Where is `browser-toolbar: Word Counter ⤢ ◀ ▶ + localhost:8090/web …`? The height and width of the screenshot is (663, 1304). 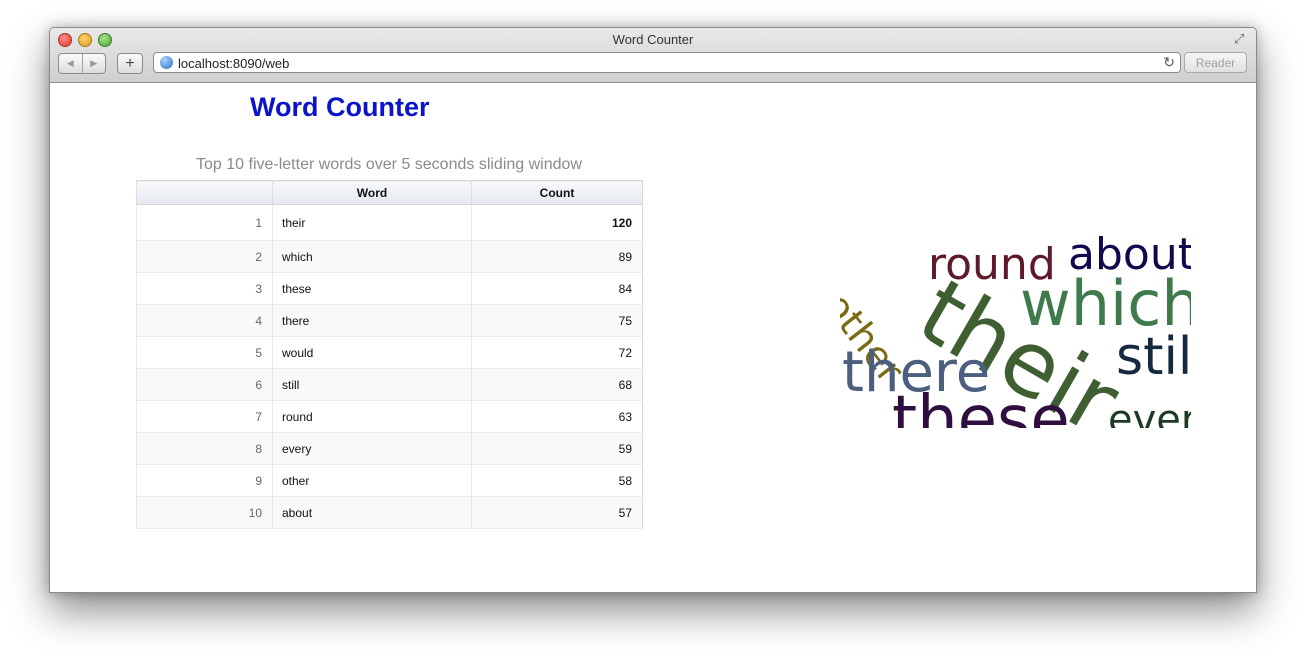 browser-toolbar: Word Counter ⤢ ◀ ▶ + localhost:8090/web … is located at coordinates (653, 55).